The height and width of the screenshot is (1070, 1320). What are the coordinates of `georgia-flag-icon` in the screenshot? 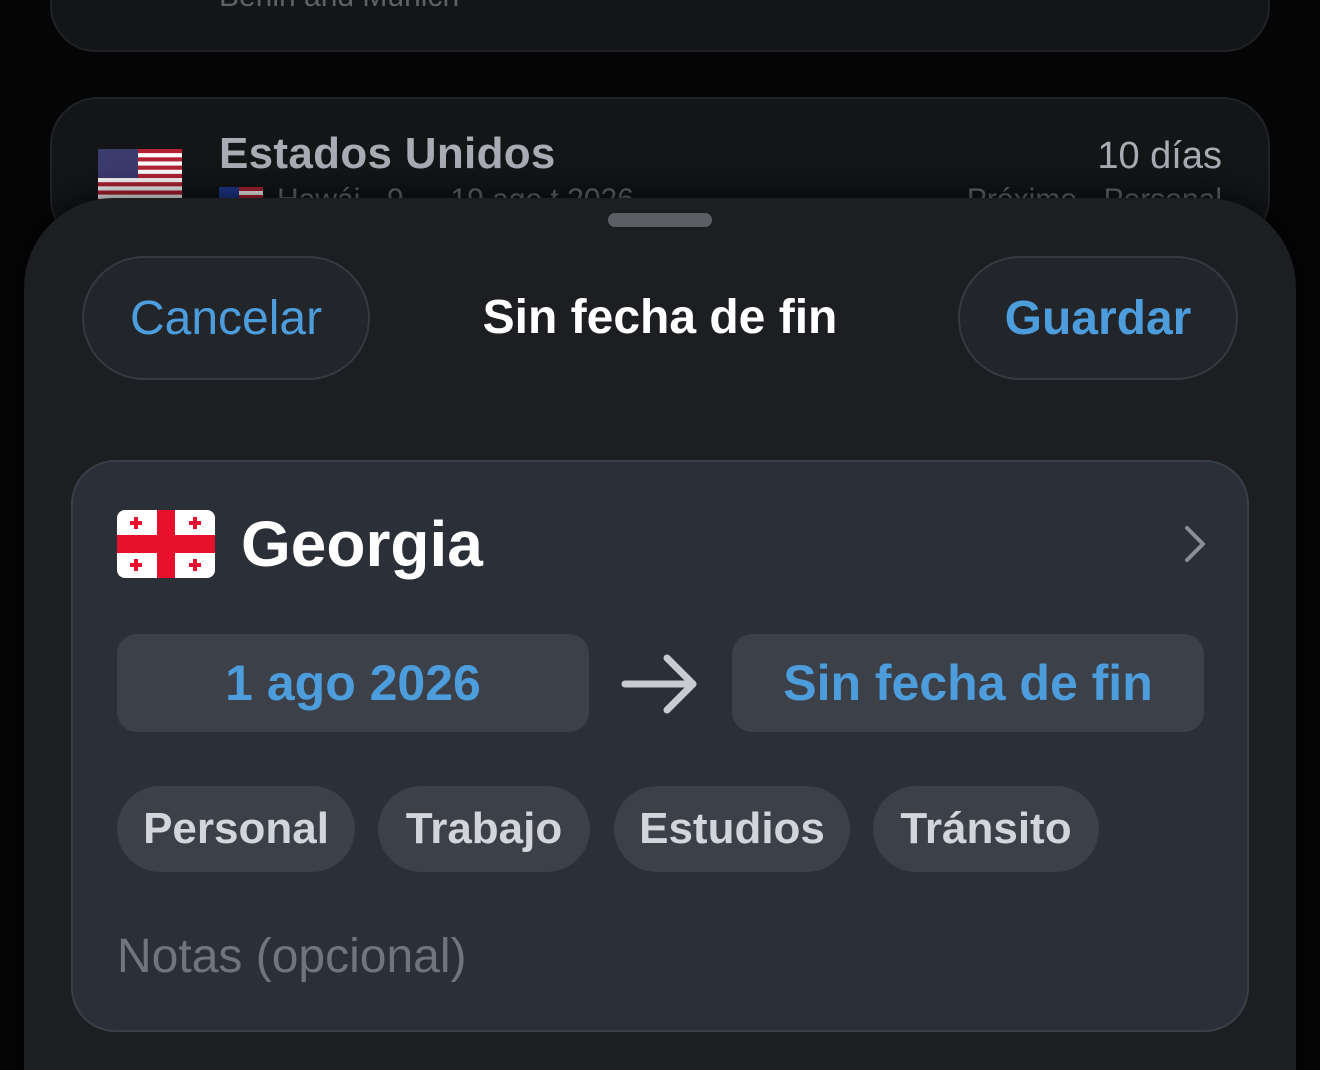 It's located at (166, 544).